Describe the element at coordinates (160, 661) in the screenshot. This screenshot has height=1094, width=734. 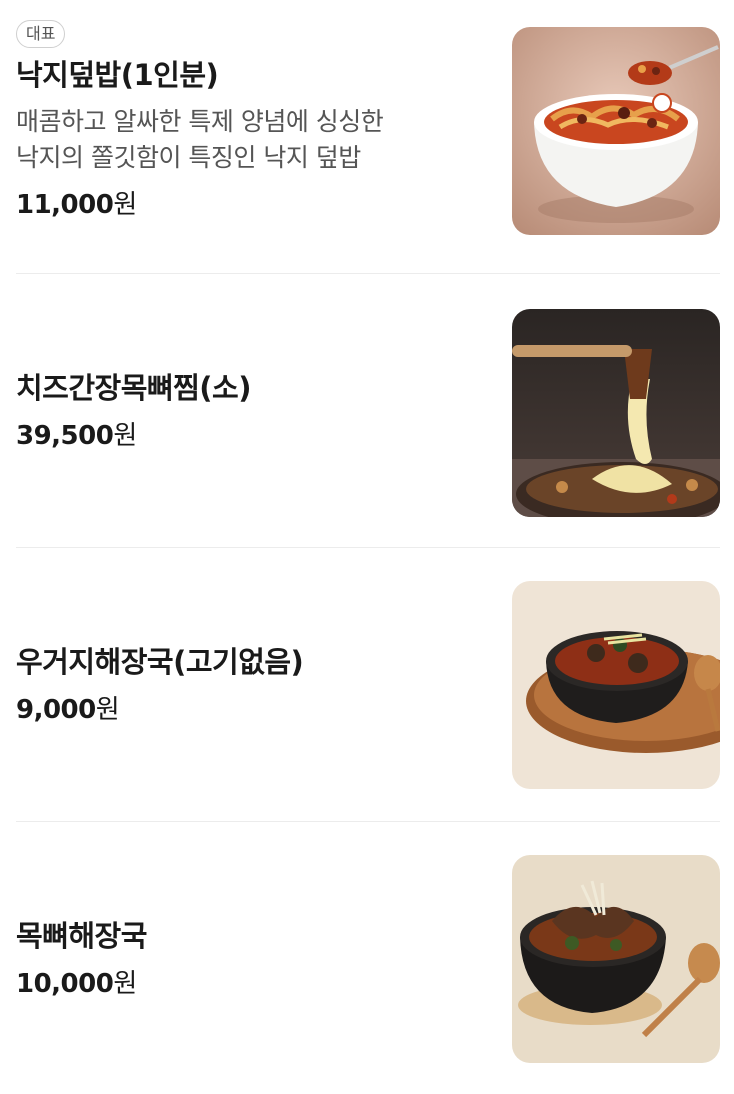
I see `menu-item-name: 우거지해장국(고기없음)` at that location.